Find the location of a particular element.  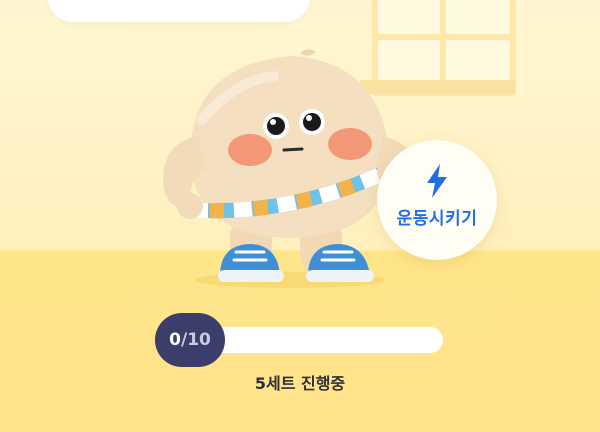

progress-current: 0 is located at coordinates (175, 340).